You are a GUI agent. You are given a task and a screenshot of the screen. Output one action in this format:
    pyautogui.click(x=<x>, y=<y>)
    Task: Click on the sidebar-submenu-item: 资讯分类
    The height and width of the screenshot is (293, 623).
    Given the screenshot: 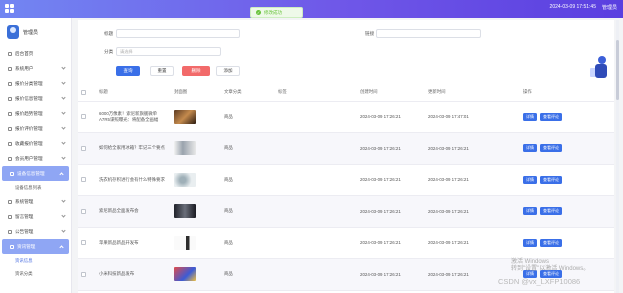 What is the action you would take?
    pyautogui.click(x=35, y=273)
    